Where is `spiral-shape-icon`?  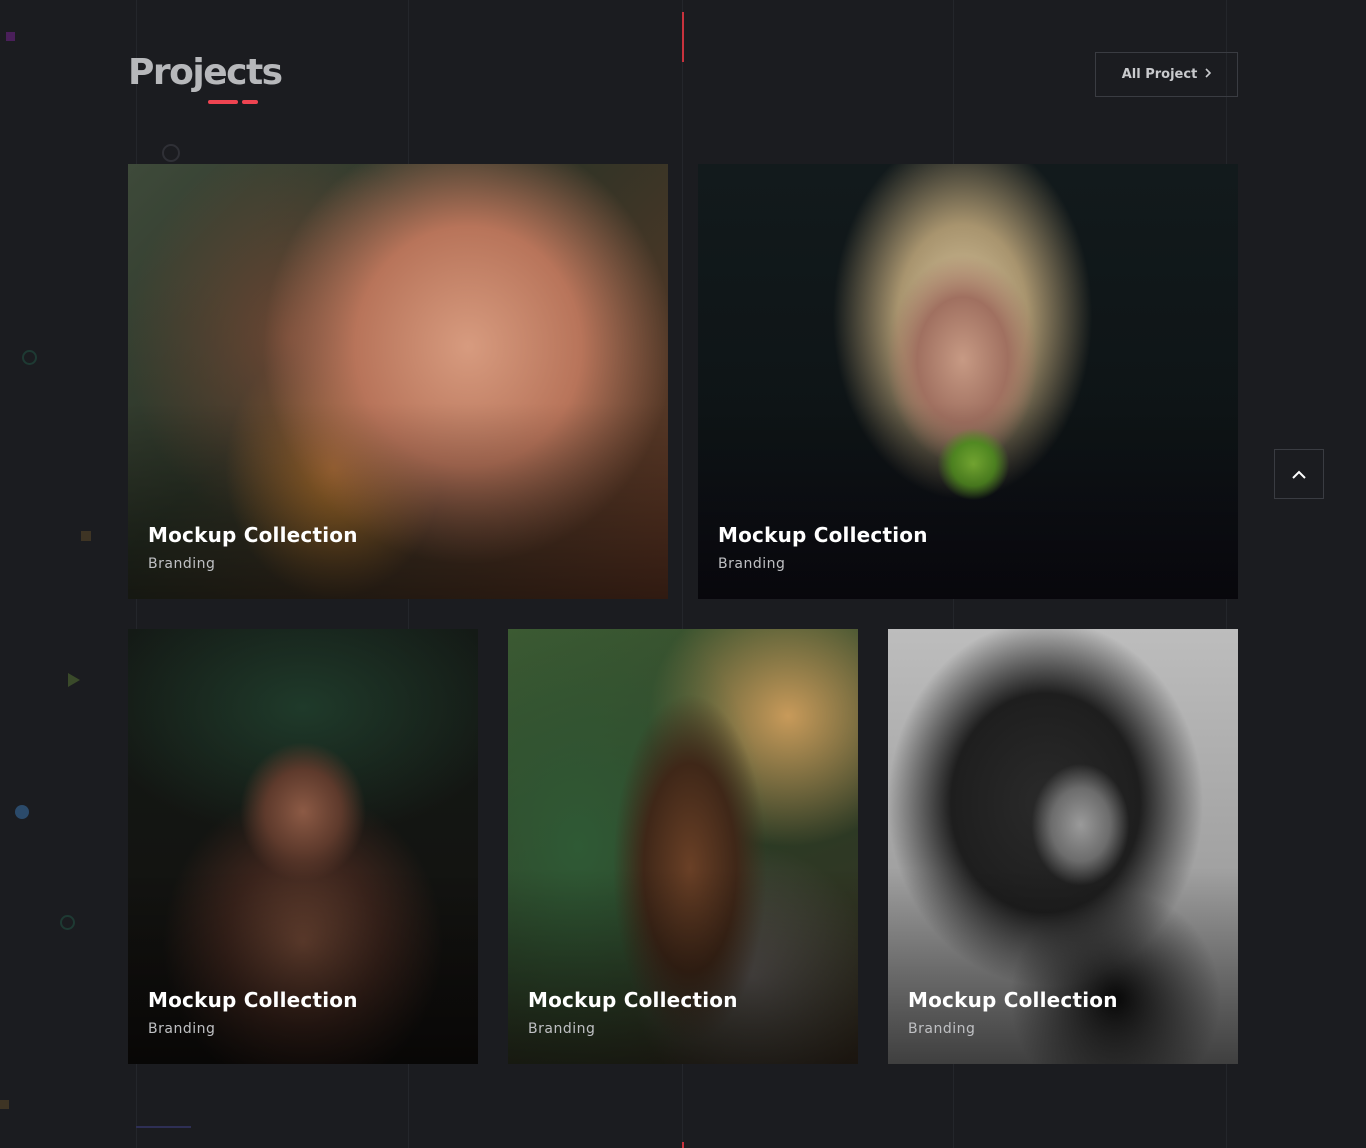 spiral-shape-icon is located at coordinates (171, 153).